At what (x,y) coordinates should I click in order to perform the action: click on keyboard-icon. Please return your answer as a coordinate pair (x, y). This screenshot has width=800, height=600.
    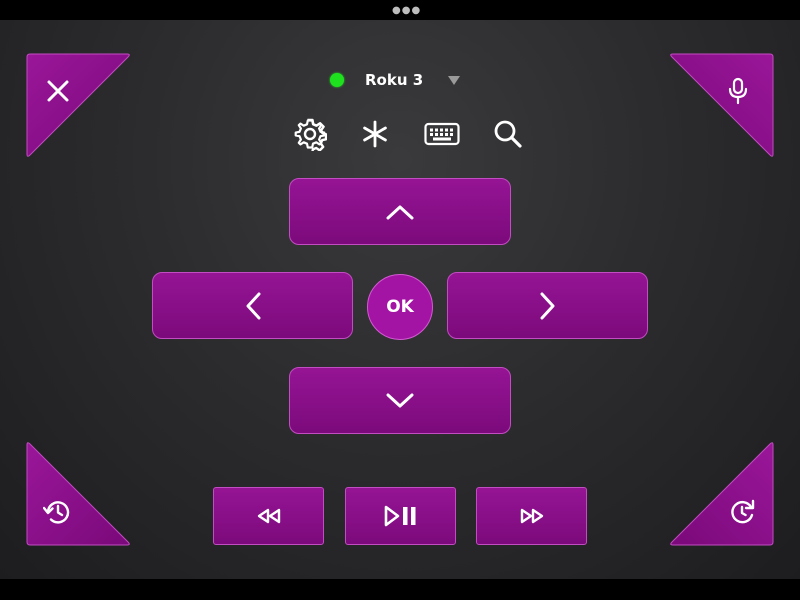
    Looking at the image, I should click on (442, 134).